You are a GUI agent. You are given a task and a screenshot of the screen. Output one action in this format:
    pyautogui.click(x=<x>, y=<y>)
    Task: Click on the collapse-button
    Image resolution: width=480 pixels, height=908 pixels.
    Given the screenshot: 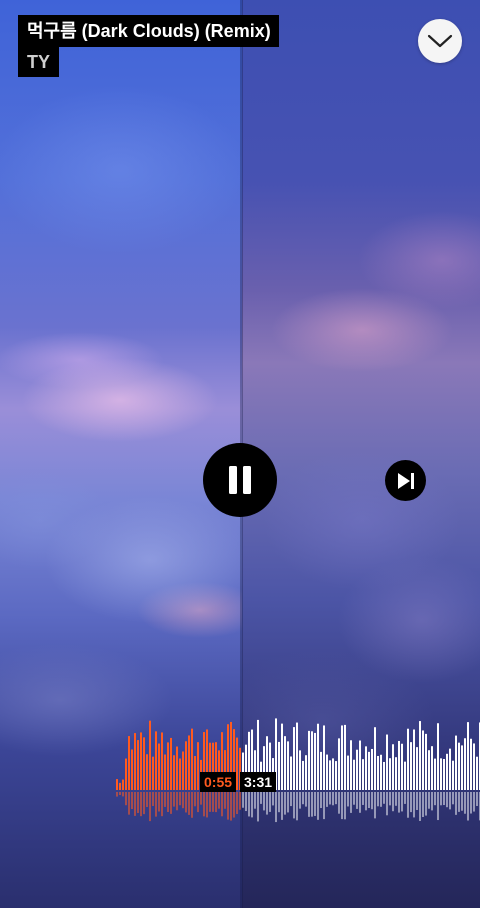 What is the action you would take?
    pyautogui.click(x=440, y=41)
    